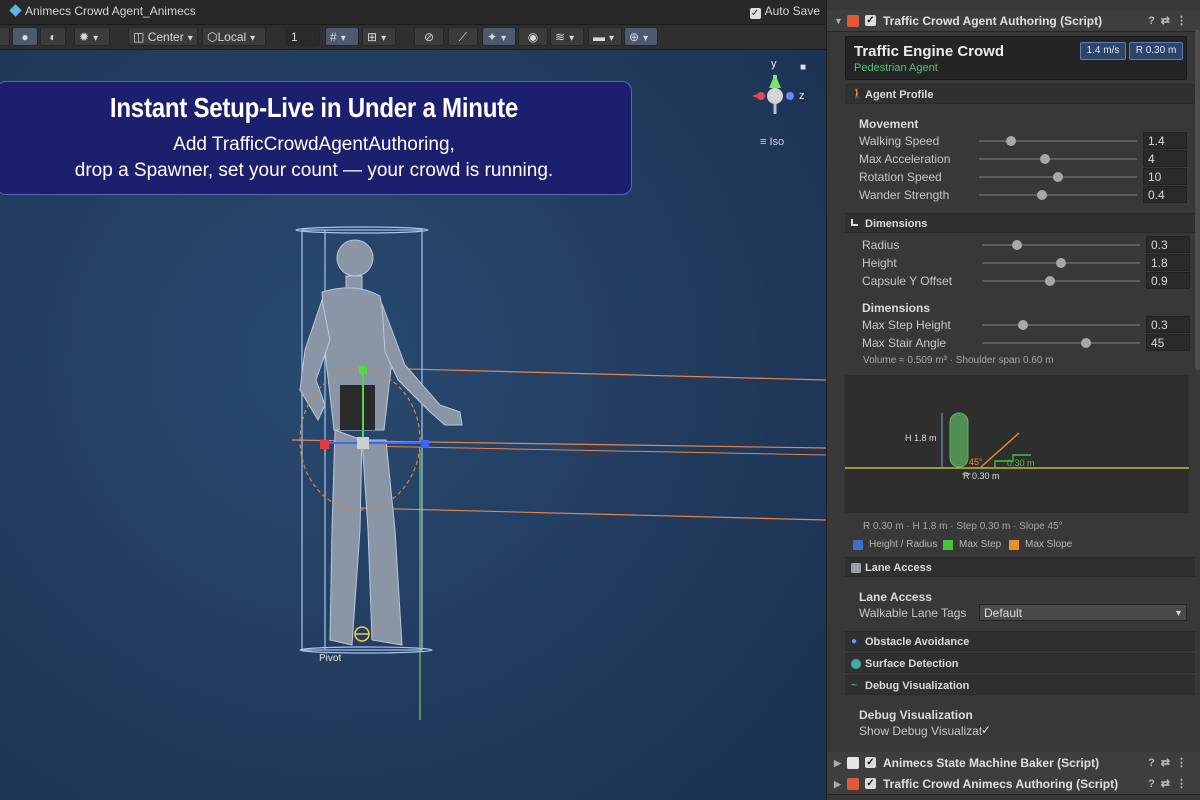 This screenshot has height=800, width=1200. I want to click on lock-icon: ■, so click(803, 67).